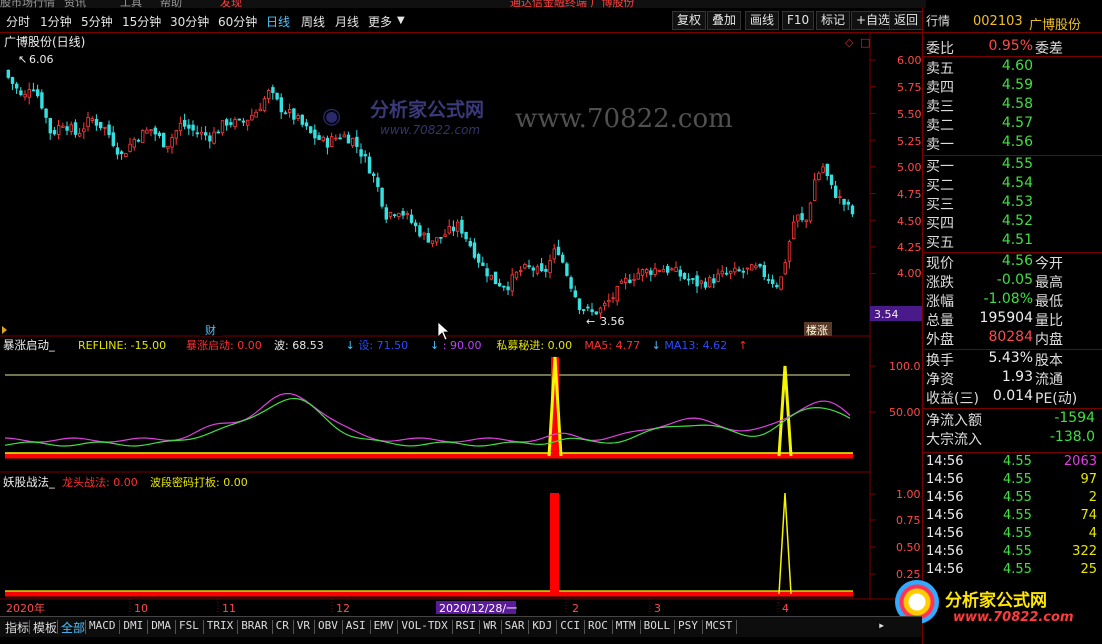 This screenshot has width=1102, height=644. What do you see at coordinates (220, 625) in the screenshot?
I see `indicator-tab: TRIX` at bounding box center [220, 625].